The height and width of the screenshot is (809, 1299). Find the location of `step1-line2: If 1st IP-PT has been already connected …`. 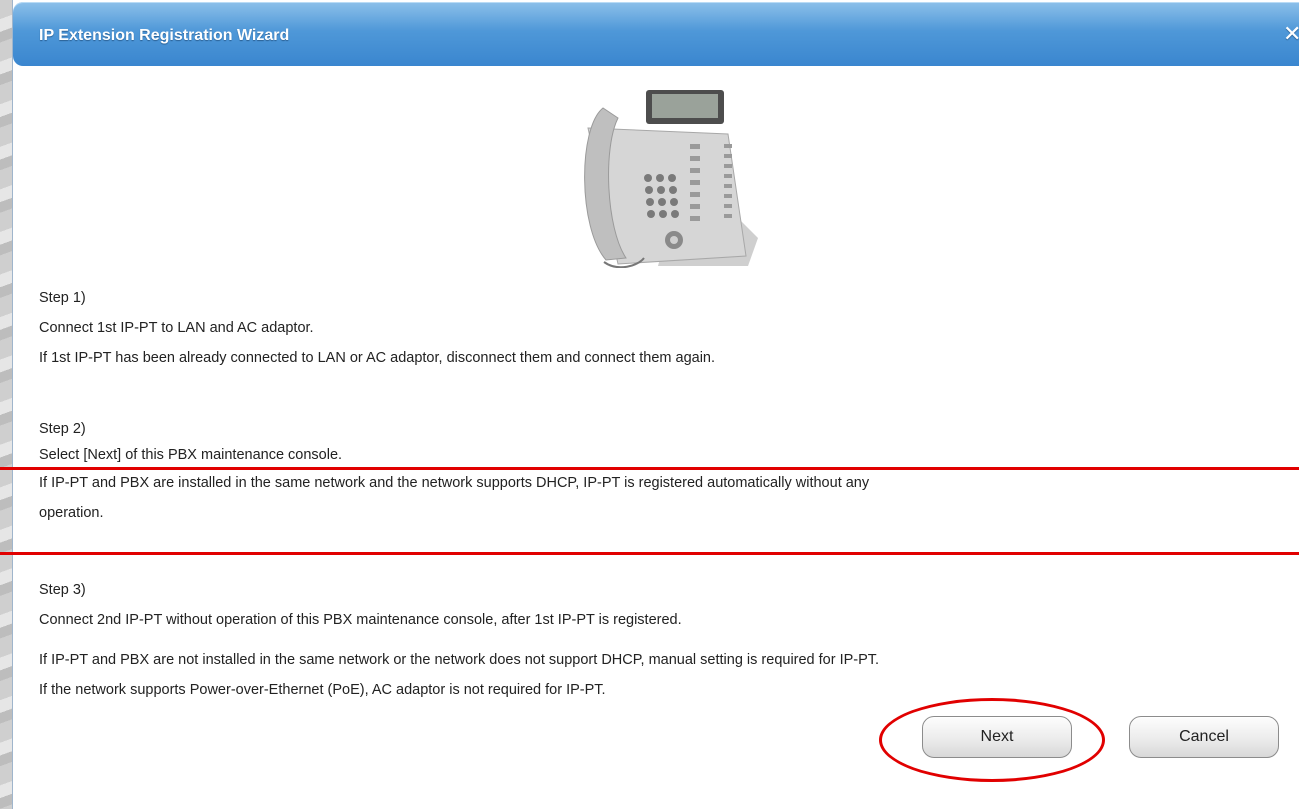

step1-line2: If 1st IP-PT has been already connected … is located at coordinates (377, 358).